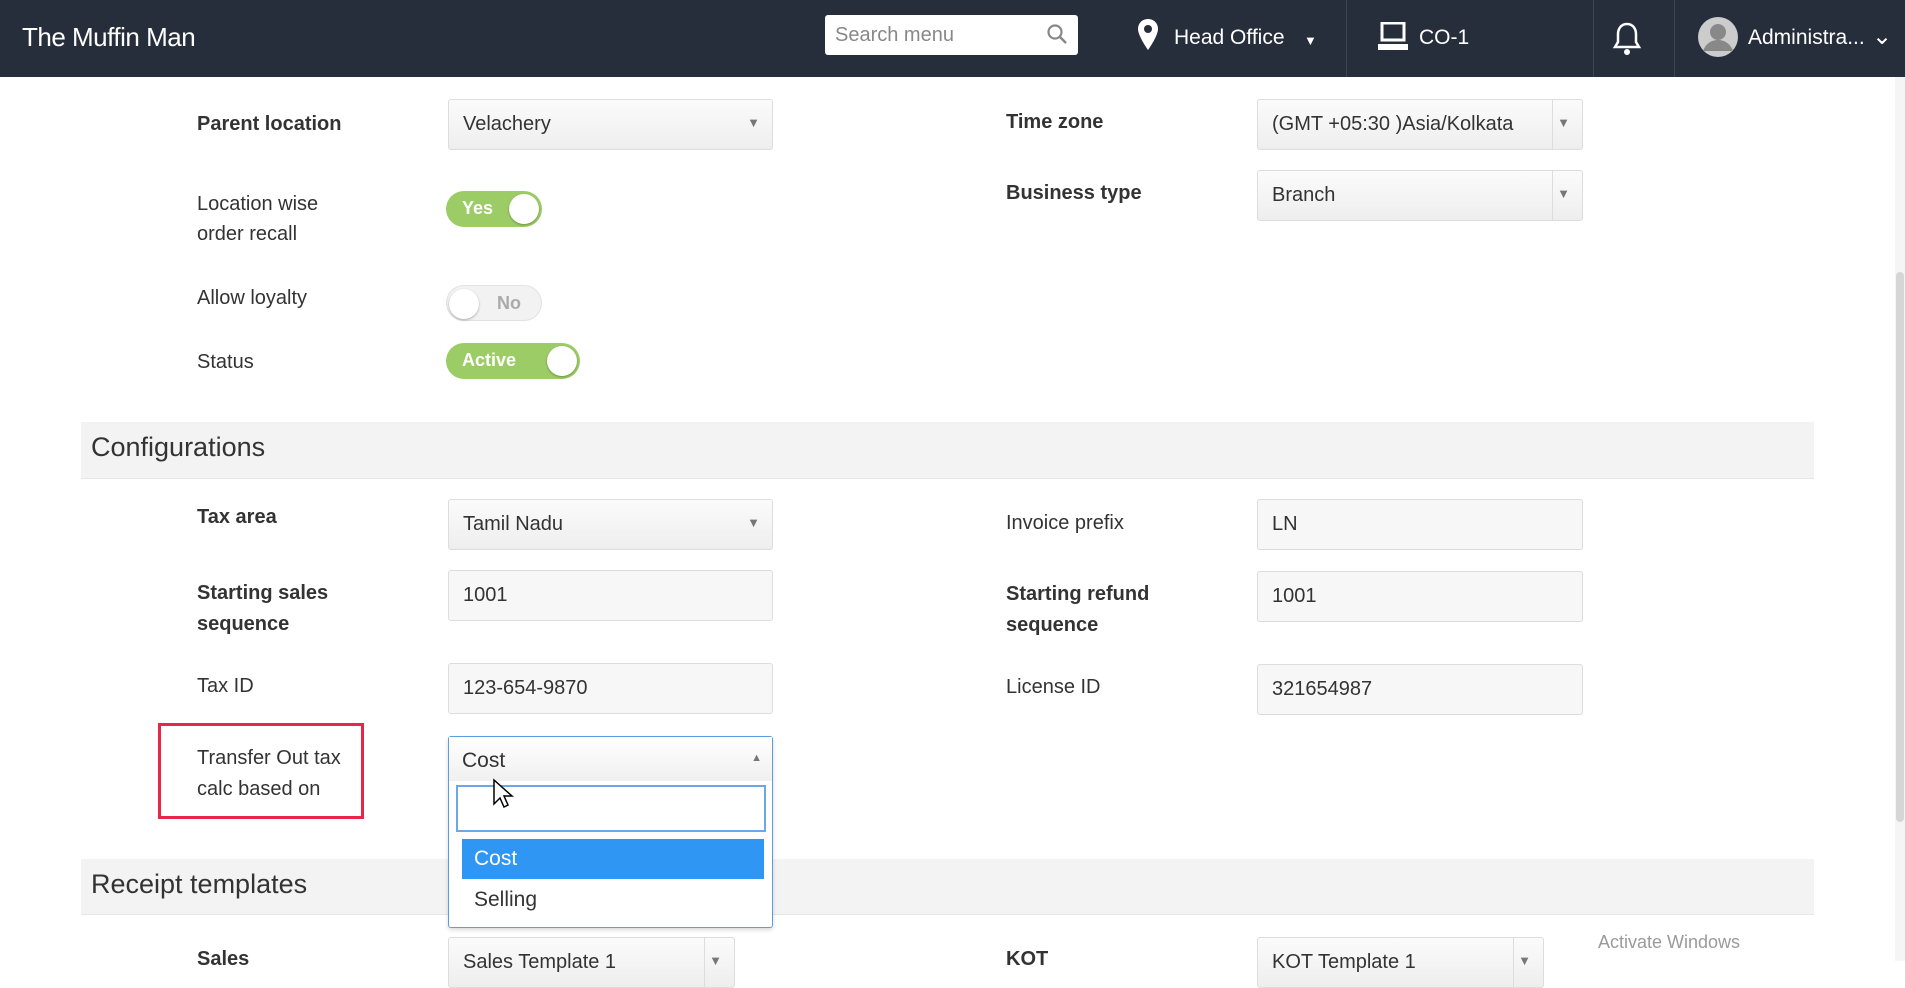 The height and width of the screenshot is (988, 1905). I want to click on transfer-out-select: Cost ▲ Cost Selling, so click(610, 832).